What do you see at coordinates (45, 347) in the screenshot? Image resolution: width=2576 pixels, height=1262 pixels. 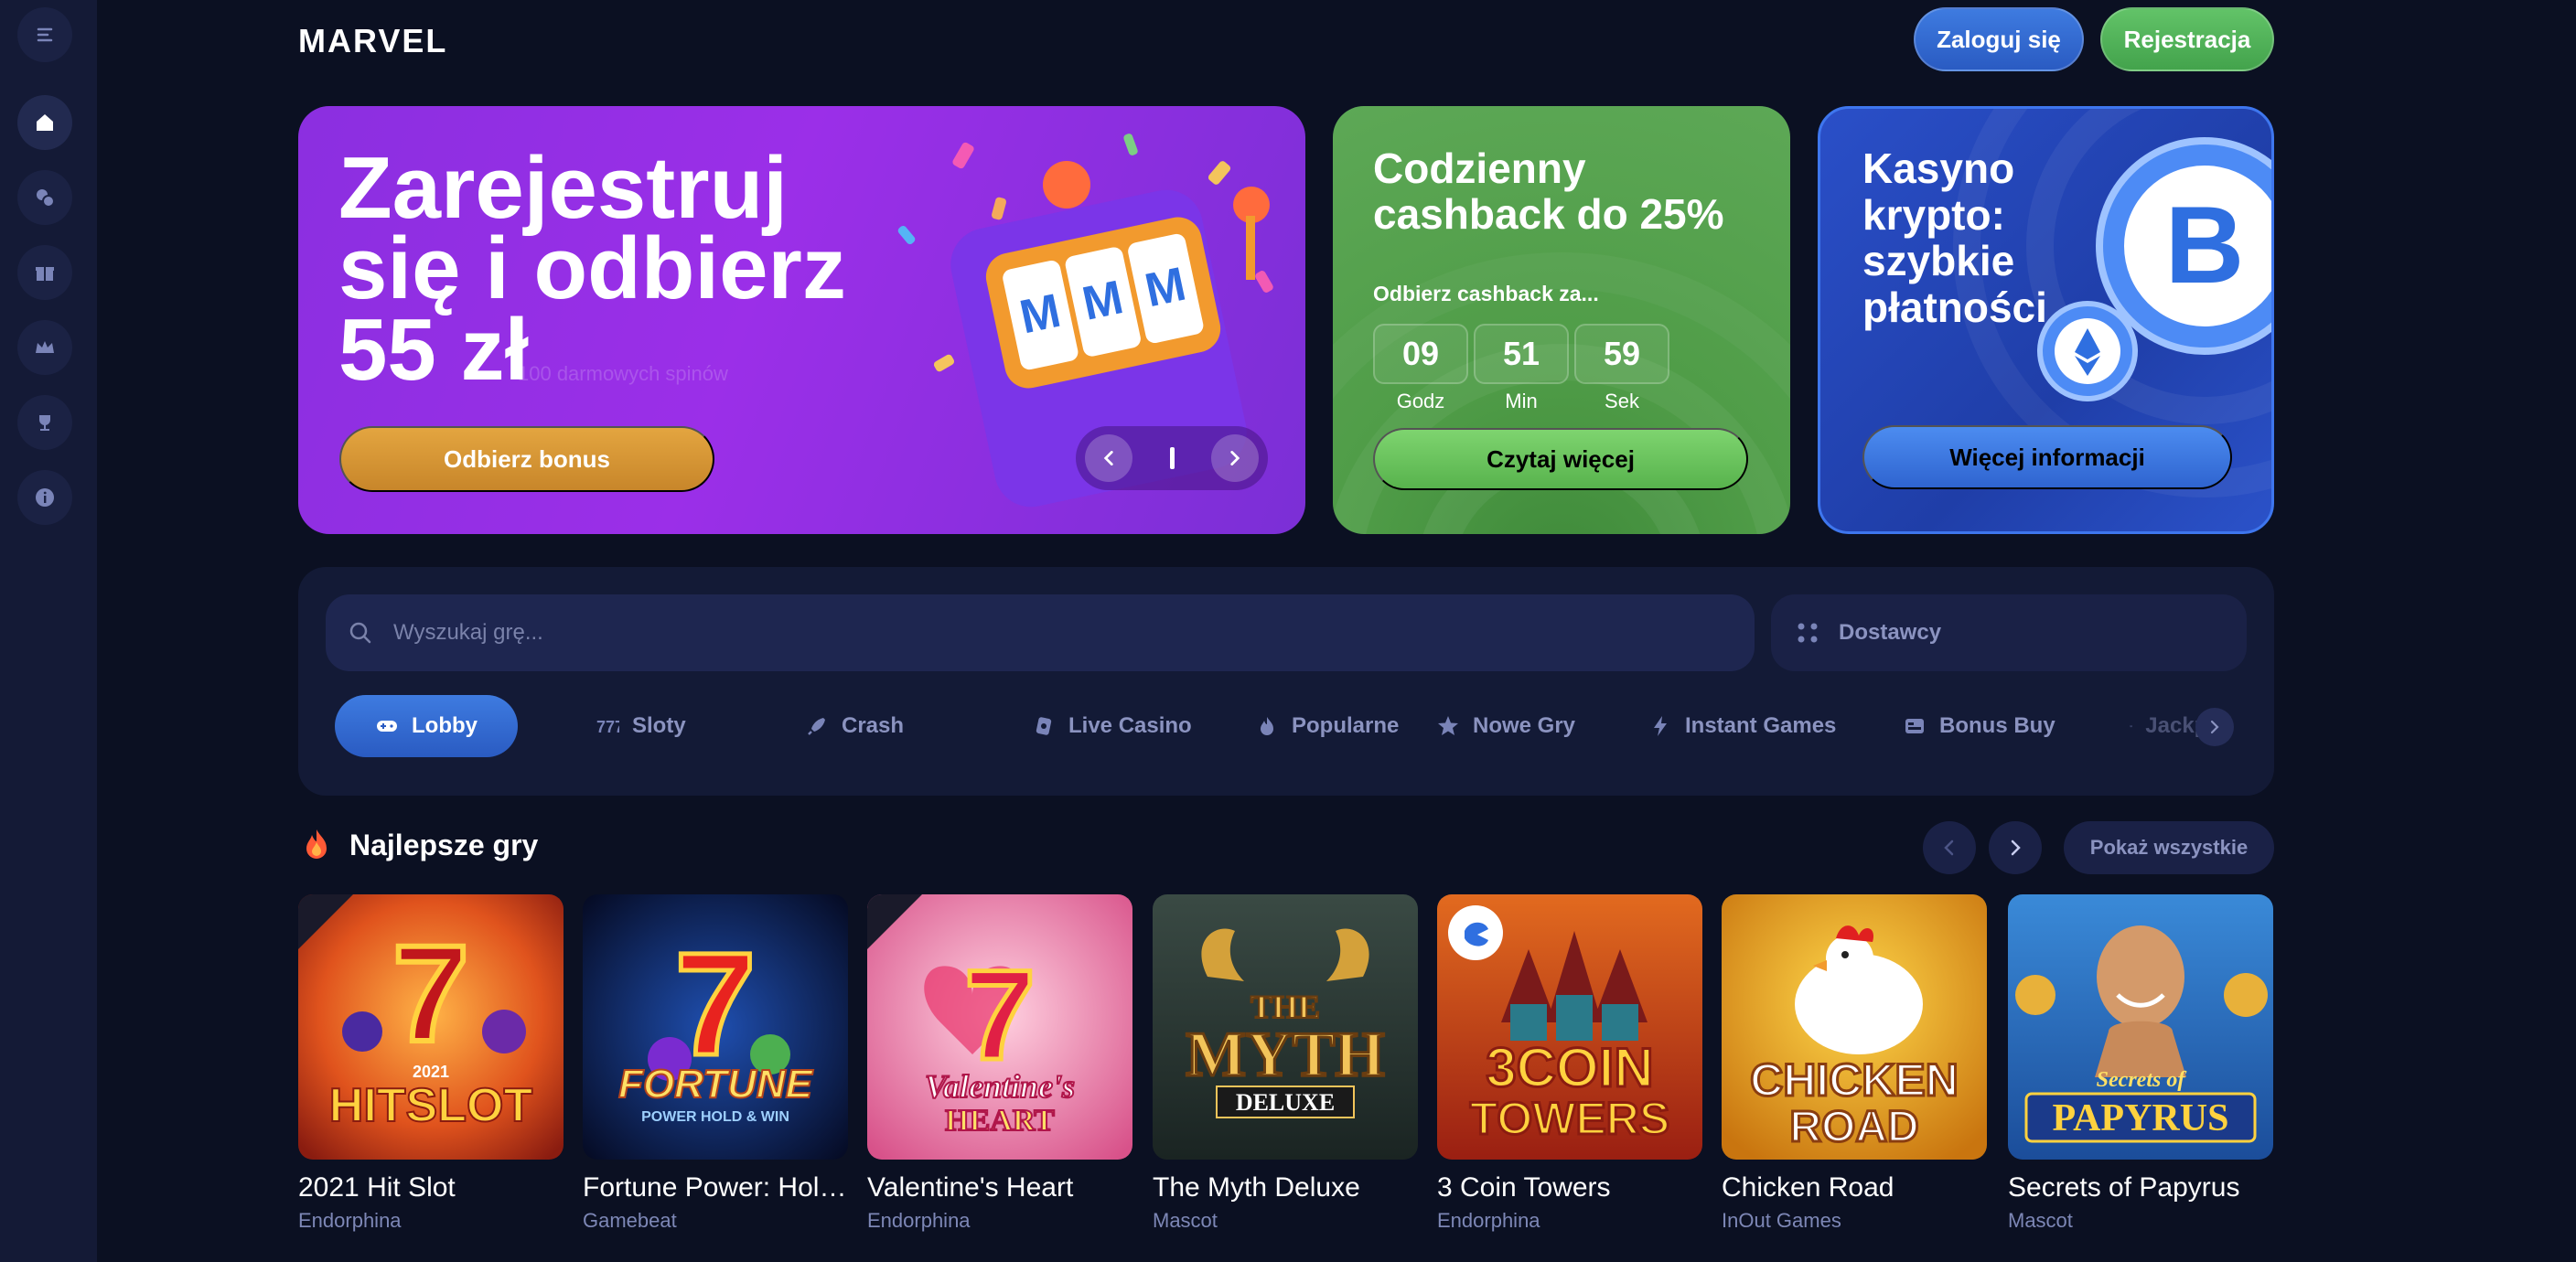 I see `crown-icon` at bounding box center [45, 347].